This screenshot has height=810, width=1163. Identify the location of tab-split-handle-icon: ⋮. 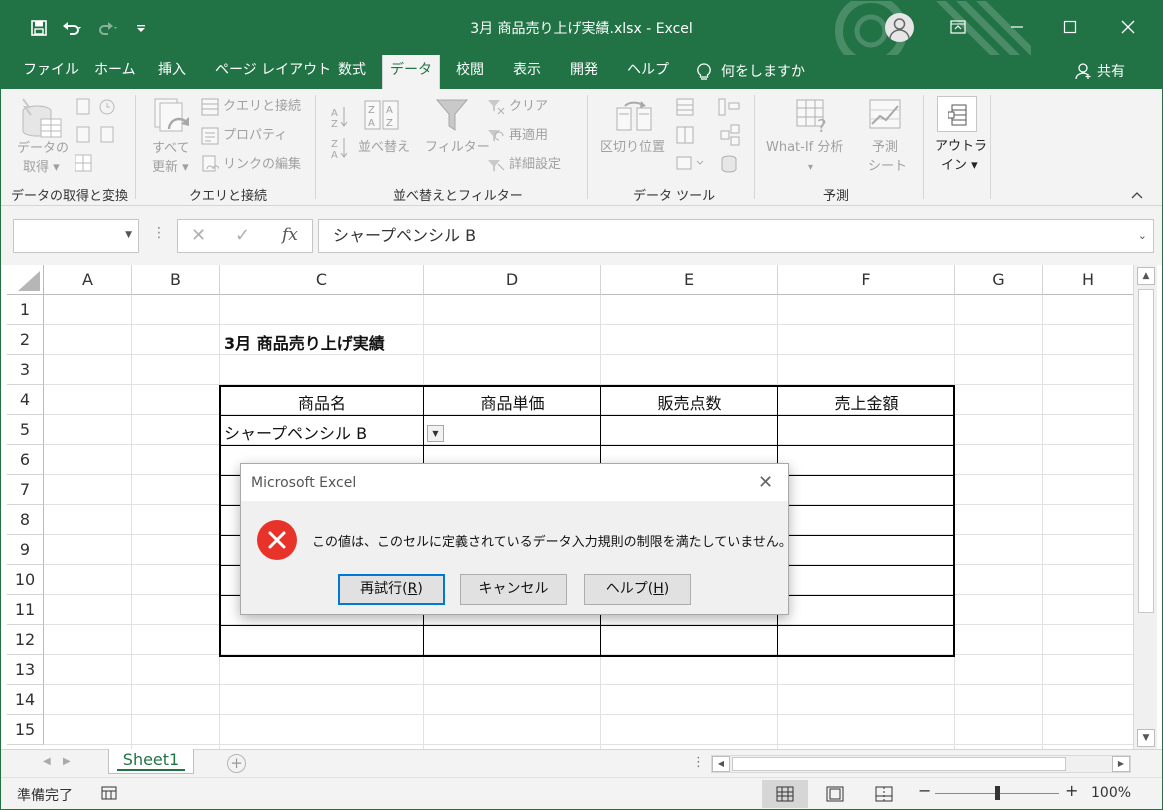
(698, 762).